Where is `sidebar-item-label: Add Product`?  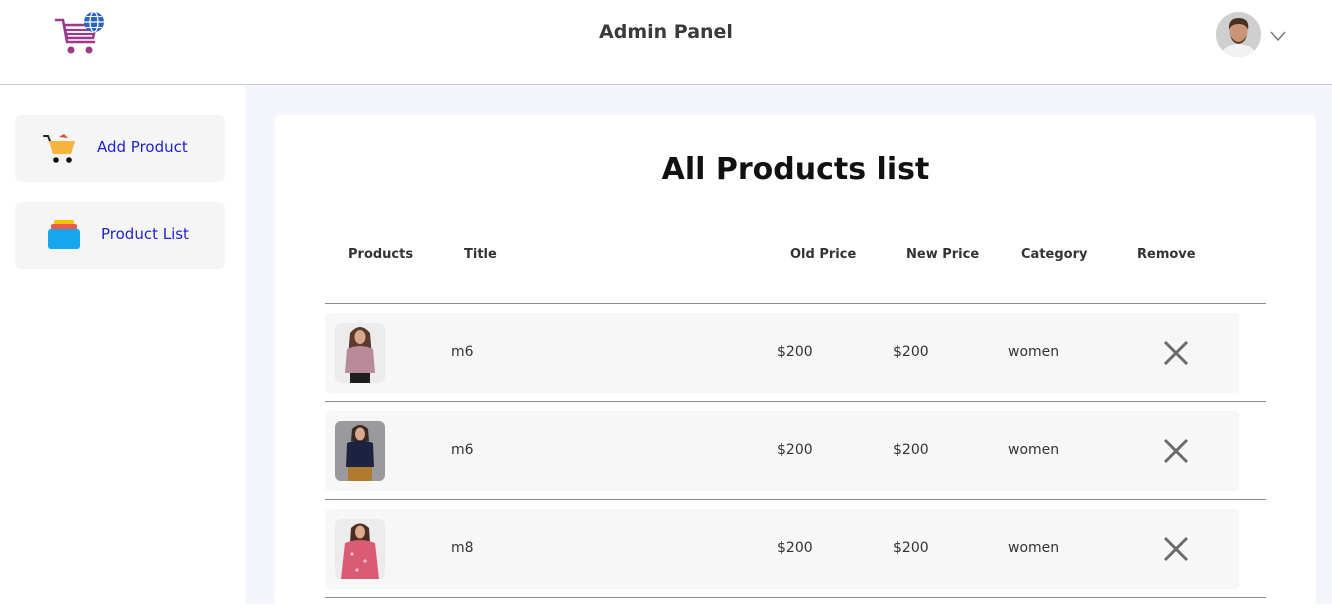
sidebar-item-label: Add Product is located at coordinates (142, 147).